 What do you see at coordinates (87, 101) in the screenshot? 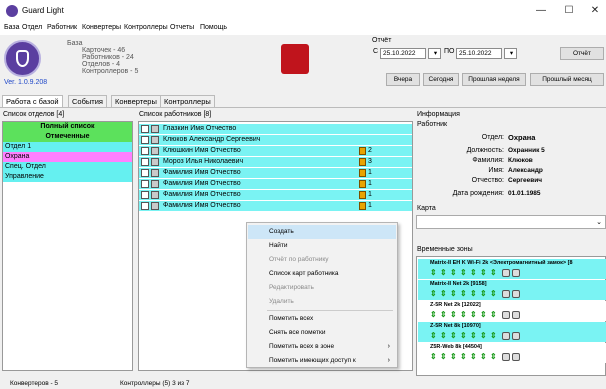
I see `tab-events: События` at bounding box center [87, 101].